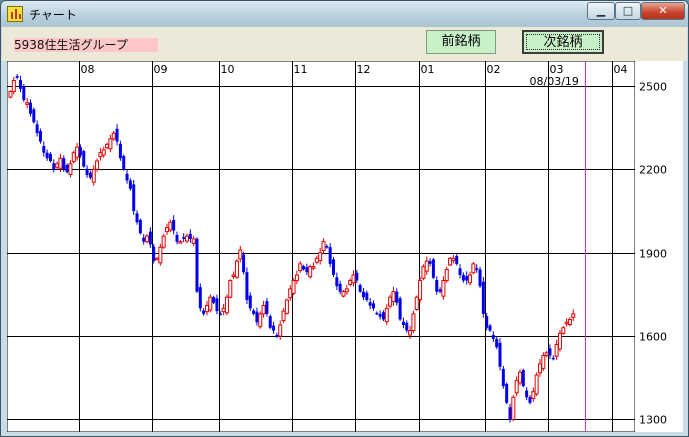 The height and width of the screenshot is (437, 689). I want to click on title-bar: チャート ▁ □ ✕, so click(344, 14).